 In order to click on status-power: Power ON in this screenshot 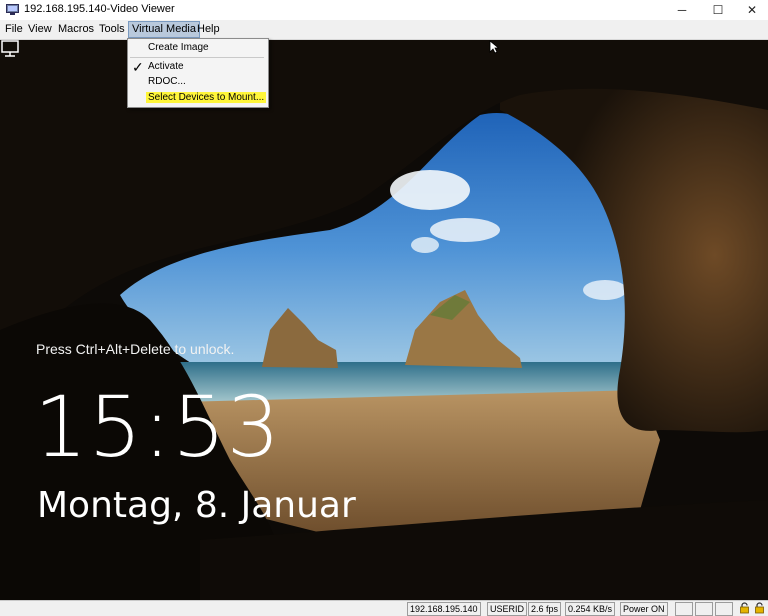, I will do `click(644, 609)`.